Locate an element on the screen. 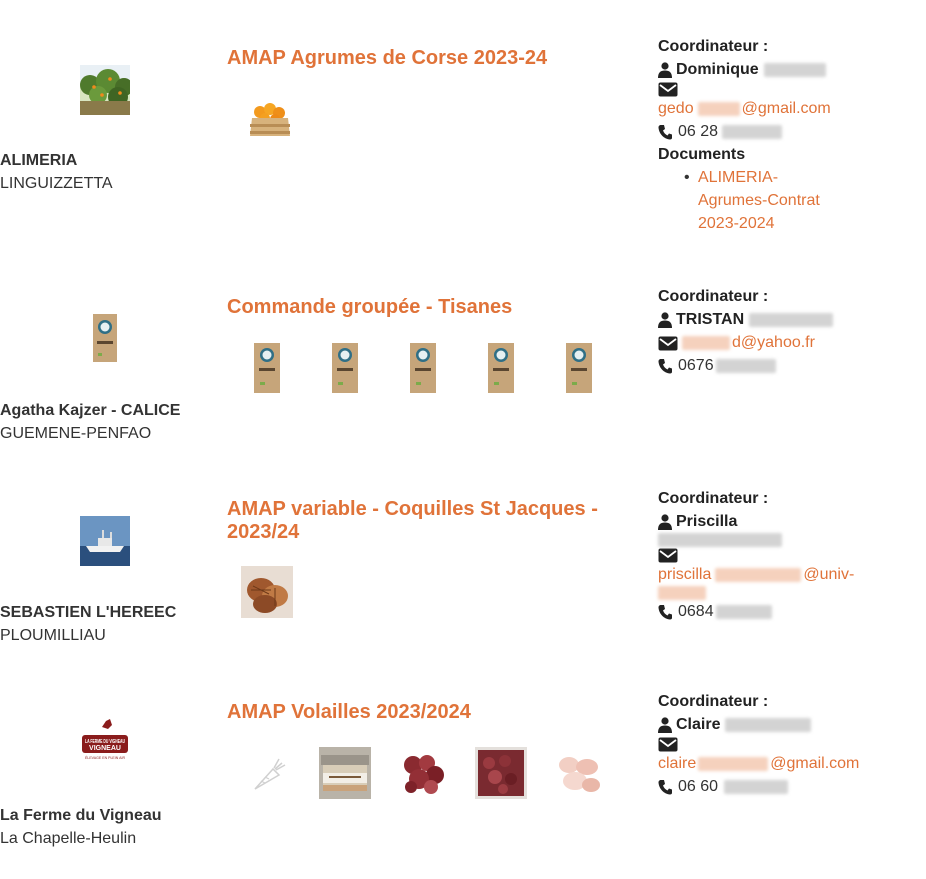  chicken-parts-image is located at coordinates (579, 773).